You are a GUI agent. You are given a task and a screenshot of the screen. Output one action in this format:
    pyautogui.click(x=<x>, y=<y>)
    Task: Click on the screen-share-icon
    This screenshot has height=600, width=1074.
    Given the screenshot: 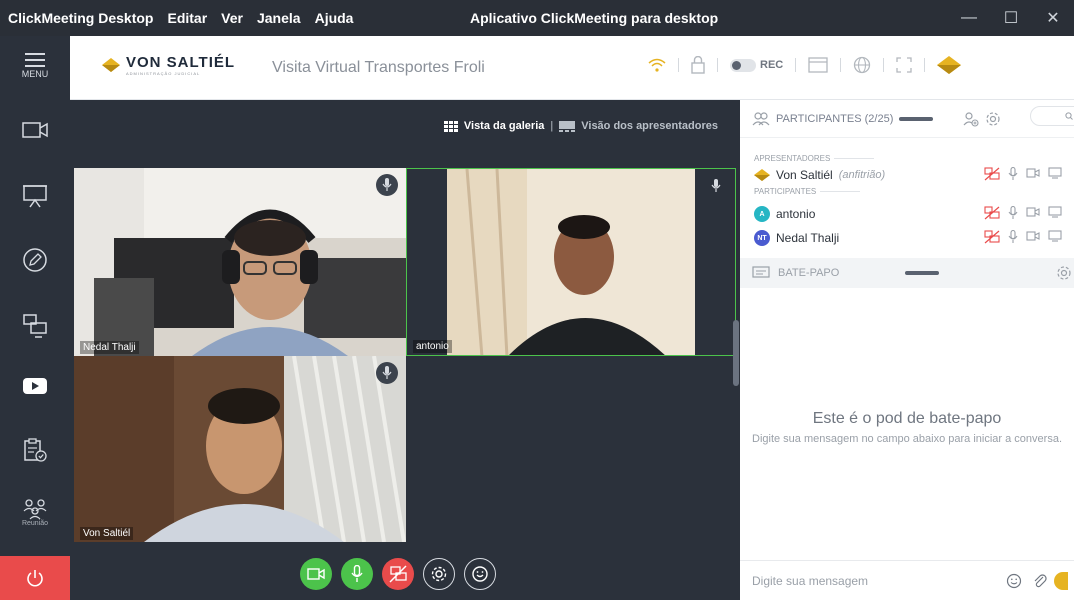 What is the action you would take?
    pyautogui.click(x=35, y=326)
    